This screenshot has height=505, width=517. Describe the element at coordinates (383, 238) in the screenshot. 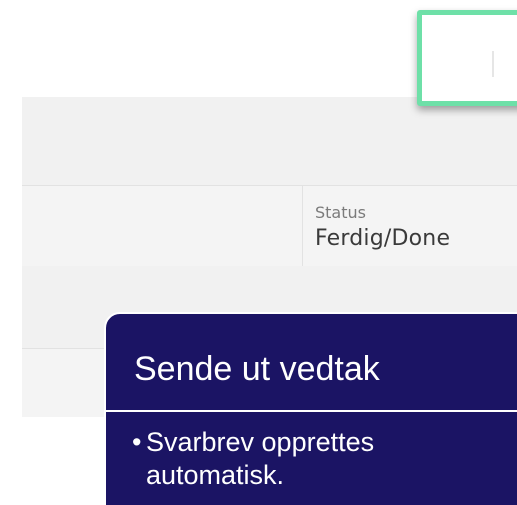

I see `status-value: Ferdig/Done` at that location.